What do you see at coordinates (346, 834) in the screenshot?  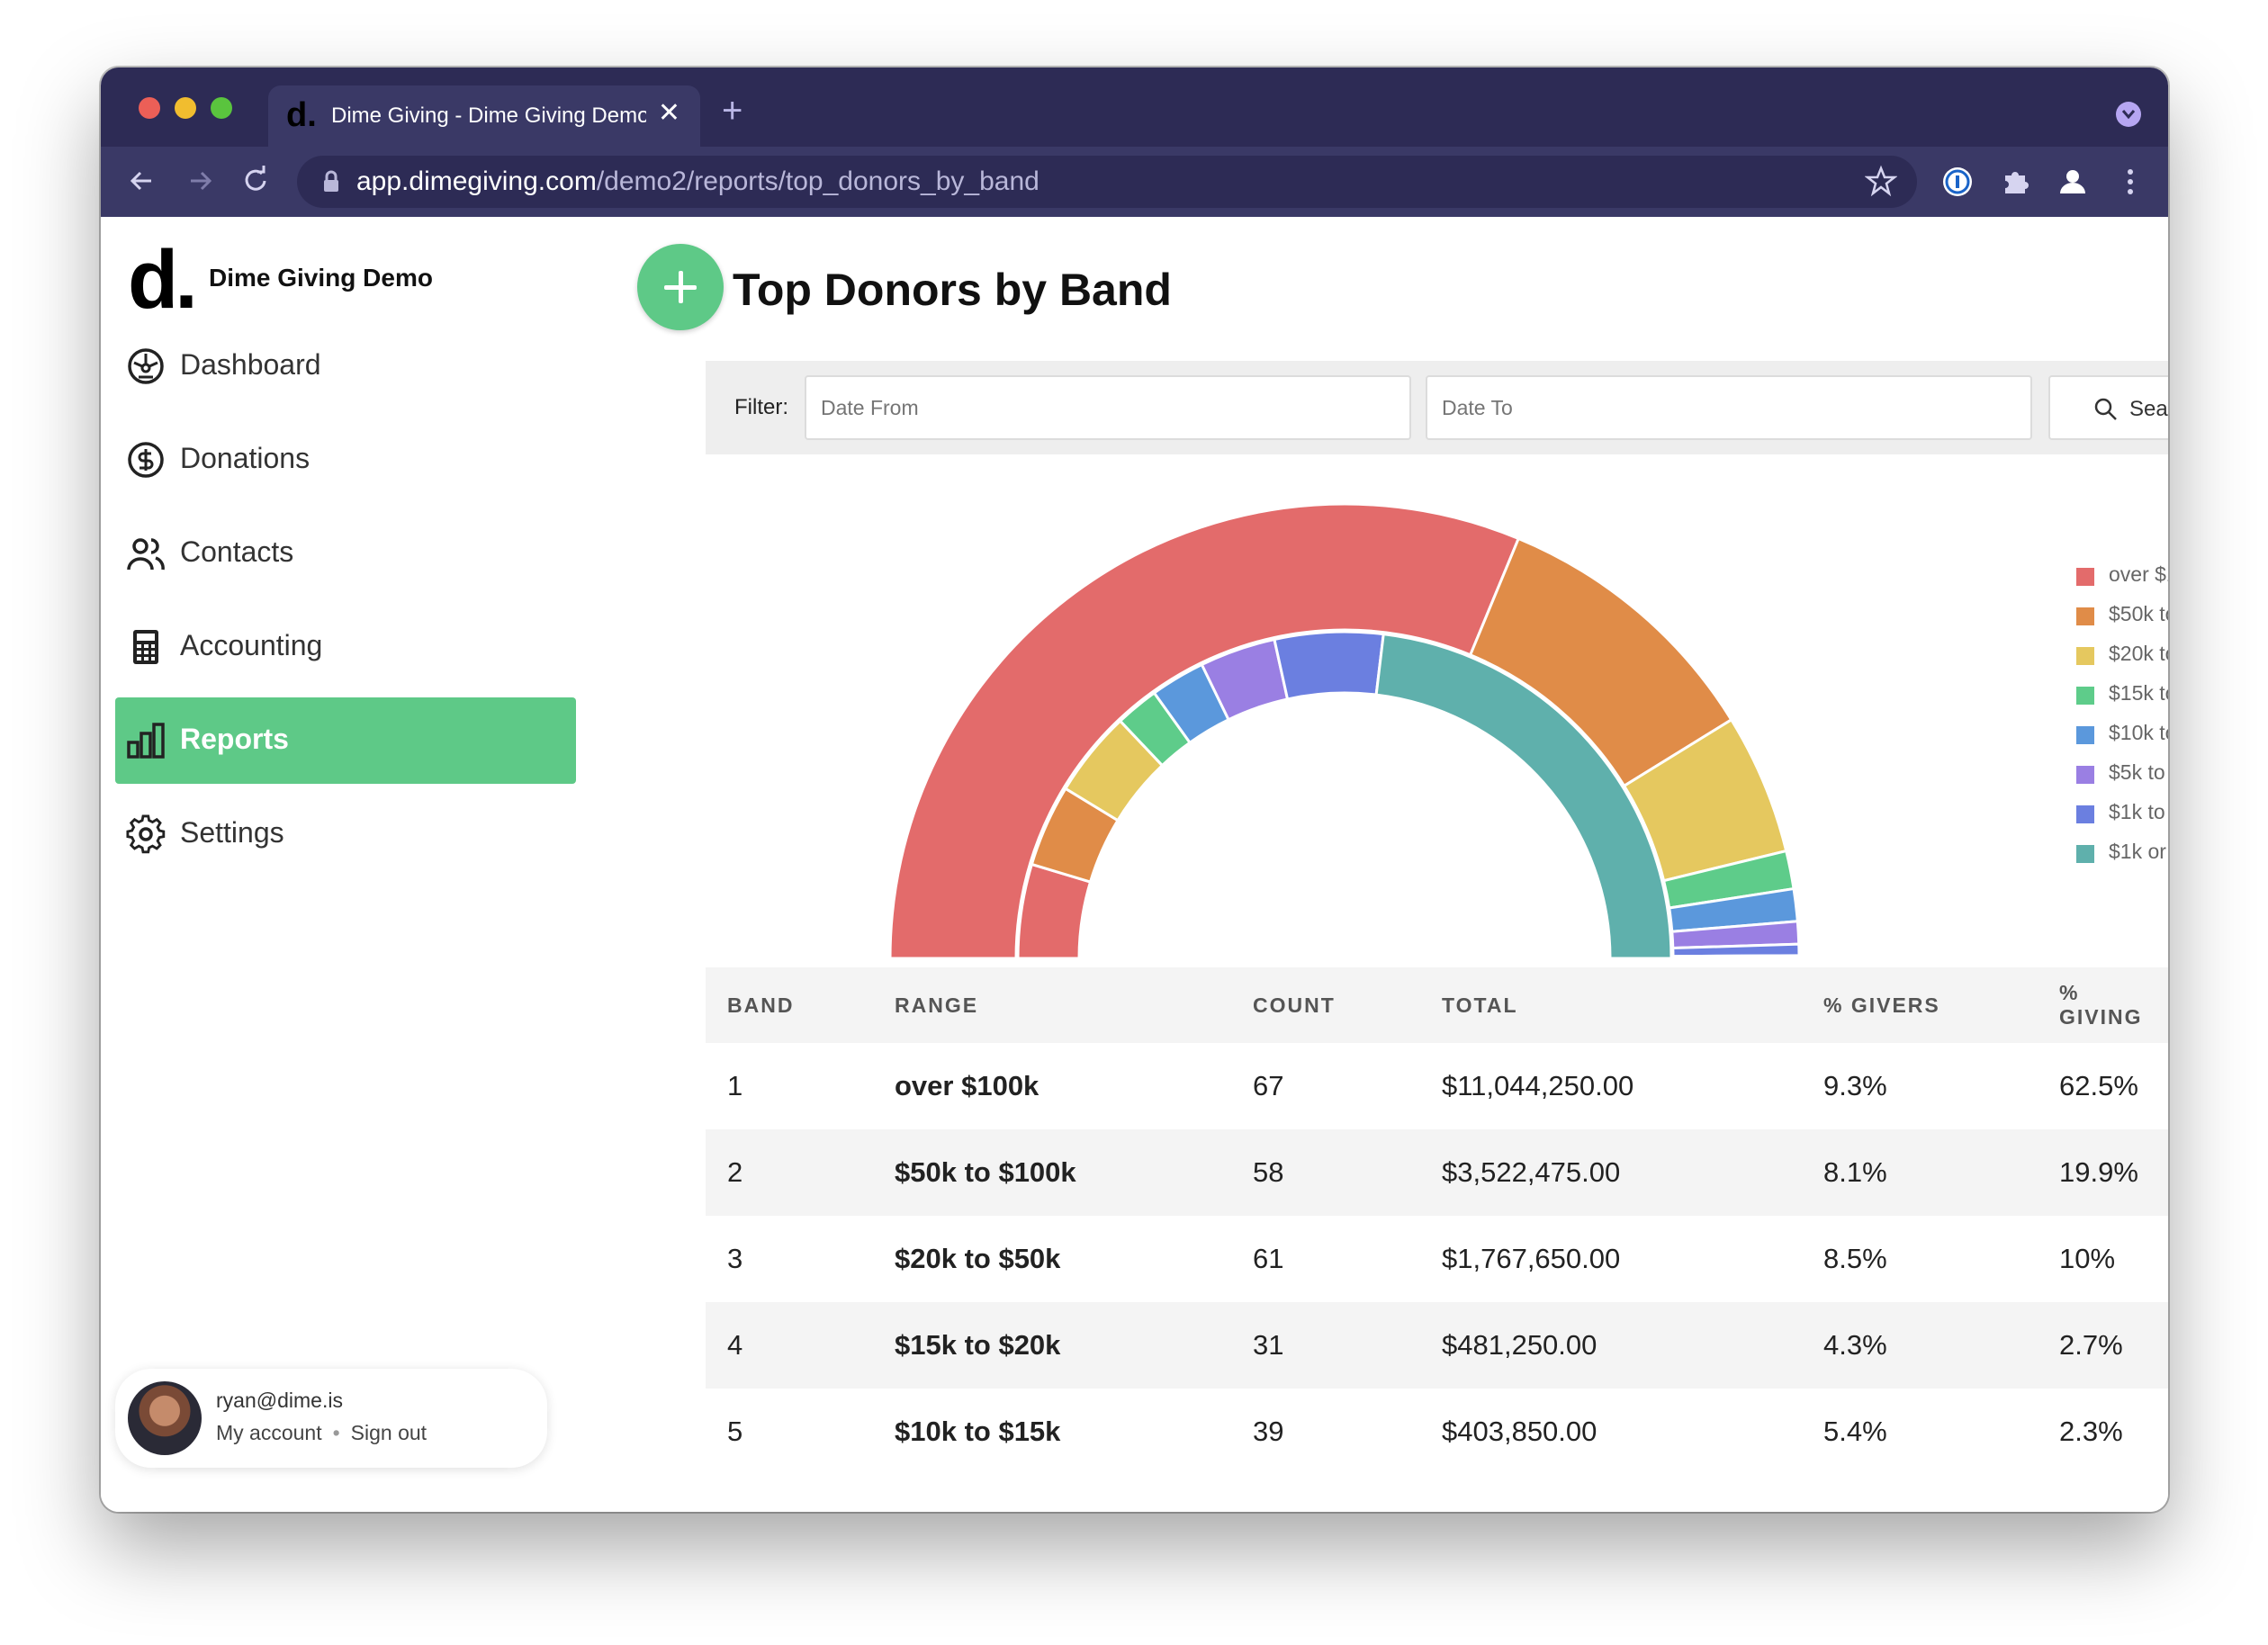 I see `sidebar-item-settings: Settings` at bounding box center [346, 834].